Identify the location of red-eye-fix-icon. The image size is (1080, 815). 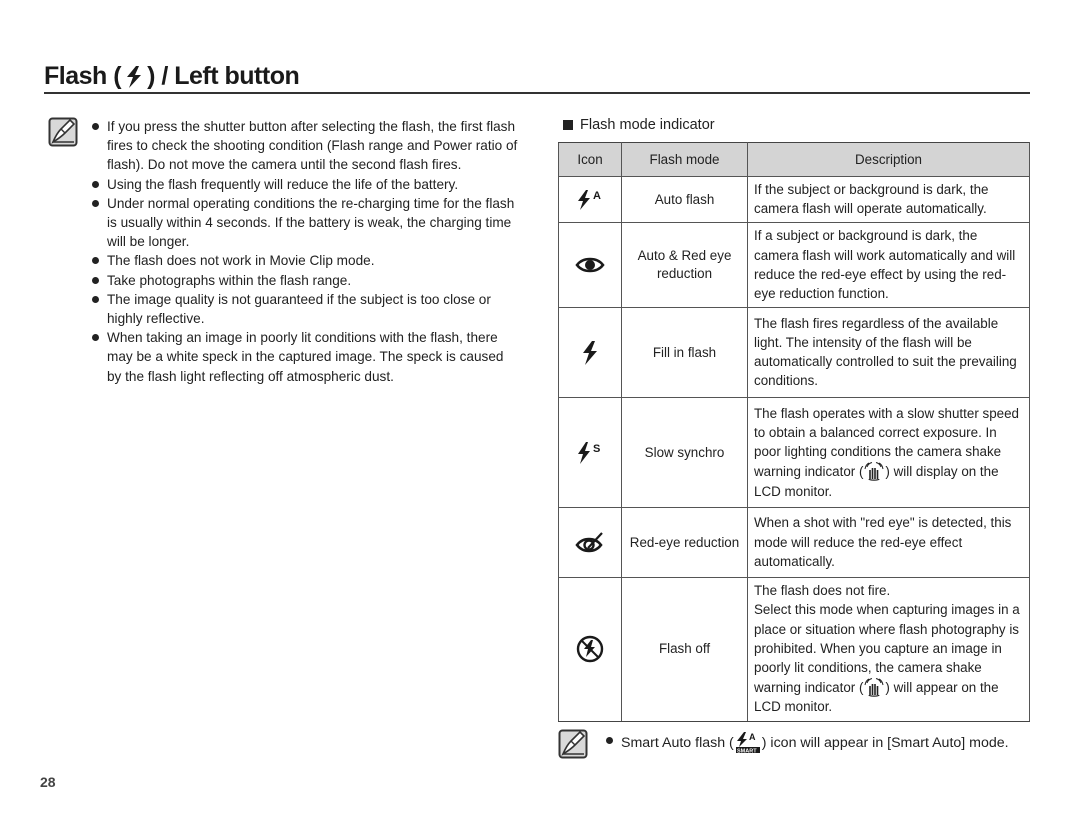
(589, 542).